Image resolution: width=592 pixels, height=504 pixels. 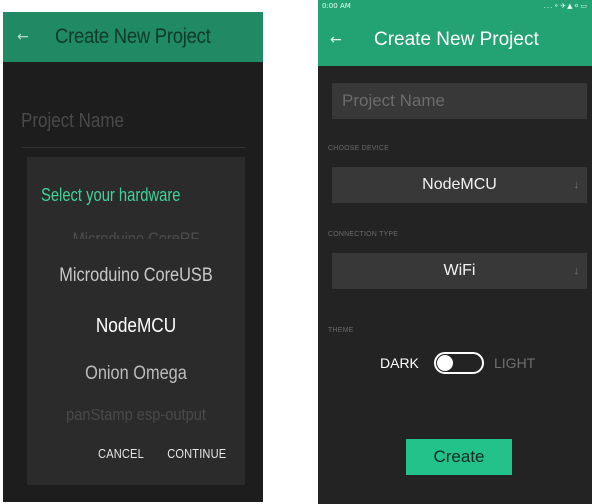 I want to click on divider, so click(x=133, y=147).